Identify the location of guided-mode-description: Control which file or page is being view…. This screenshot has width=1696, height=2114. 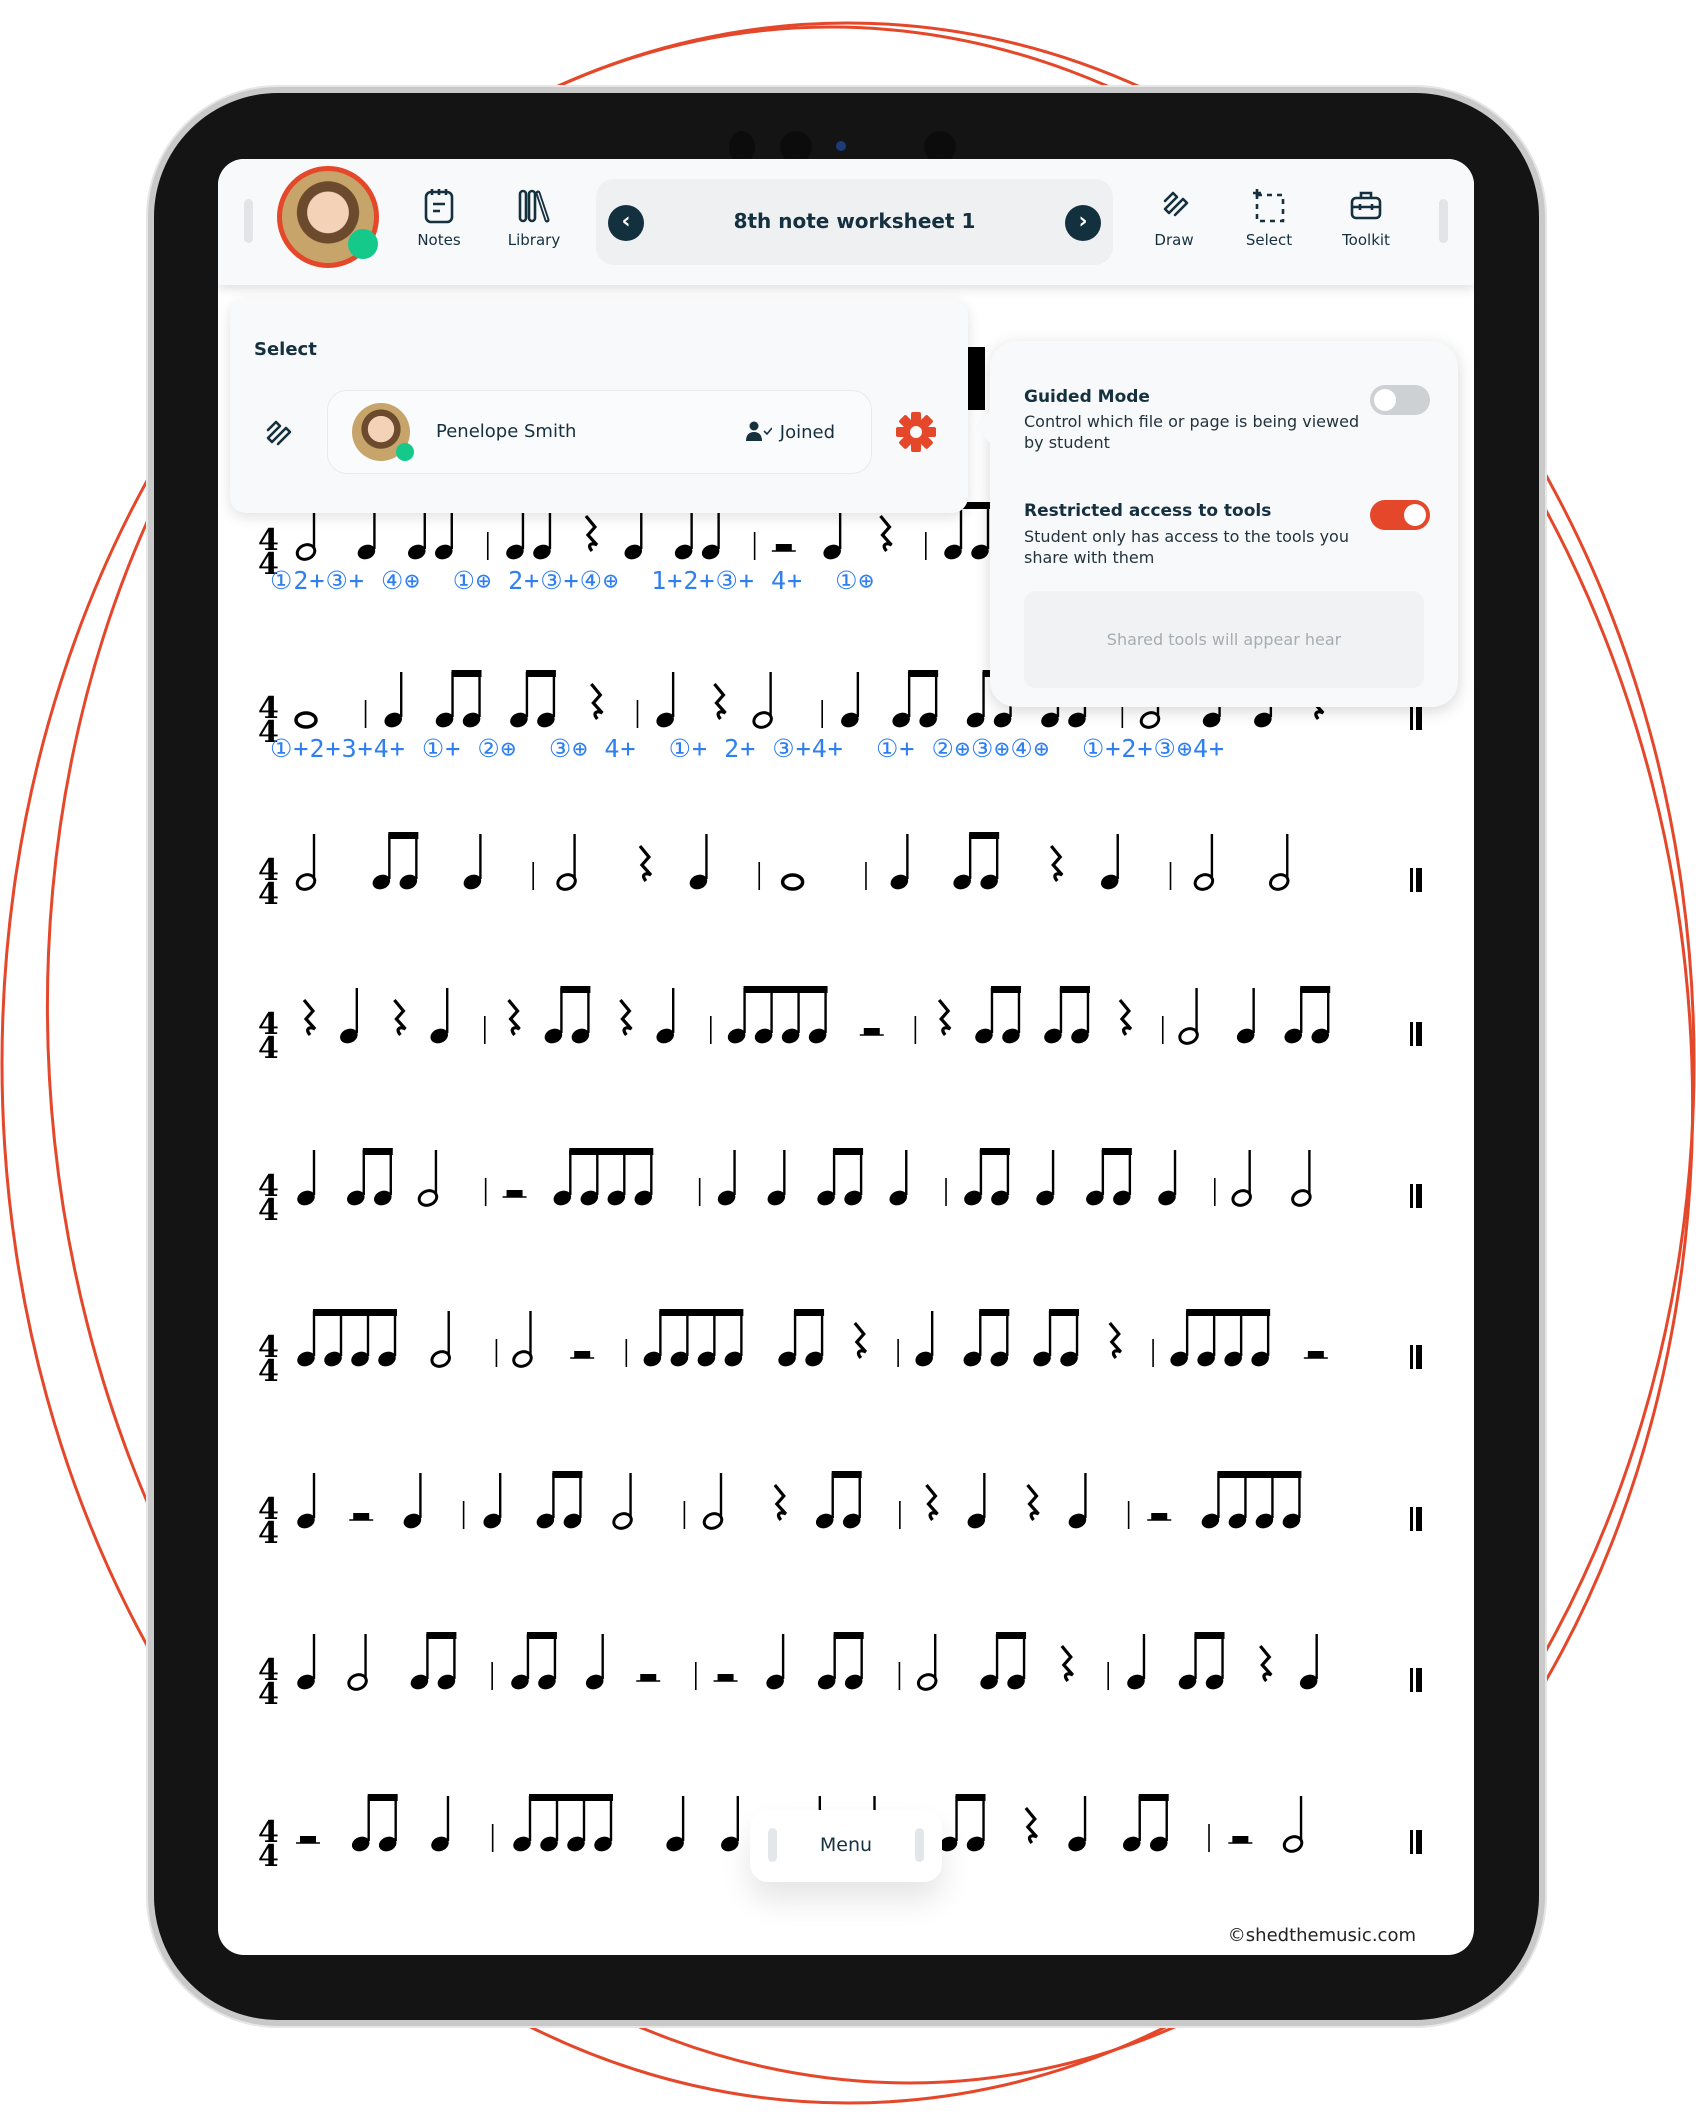
(1192, 432).